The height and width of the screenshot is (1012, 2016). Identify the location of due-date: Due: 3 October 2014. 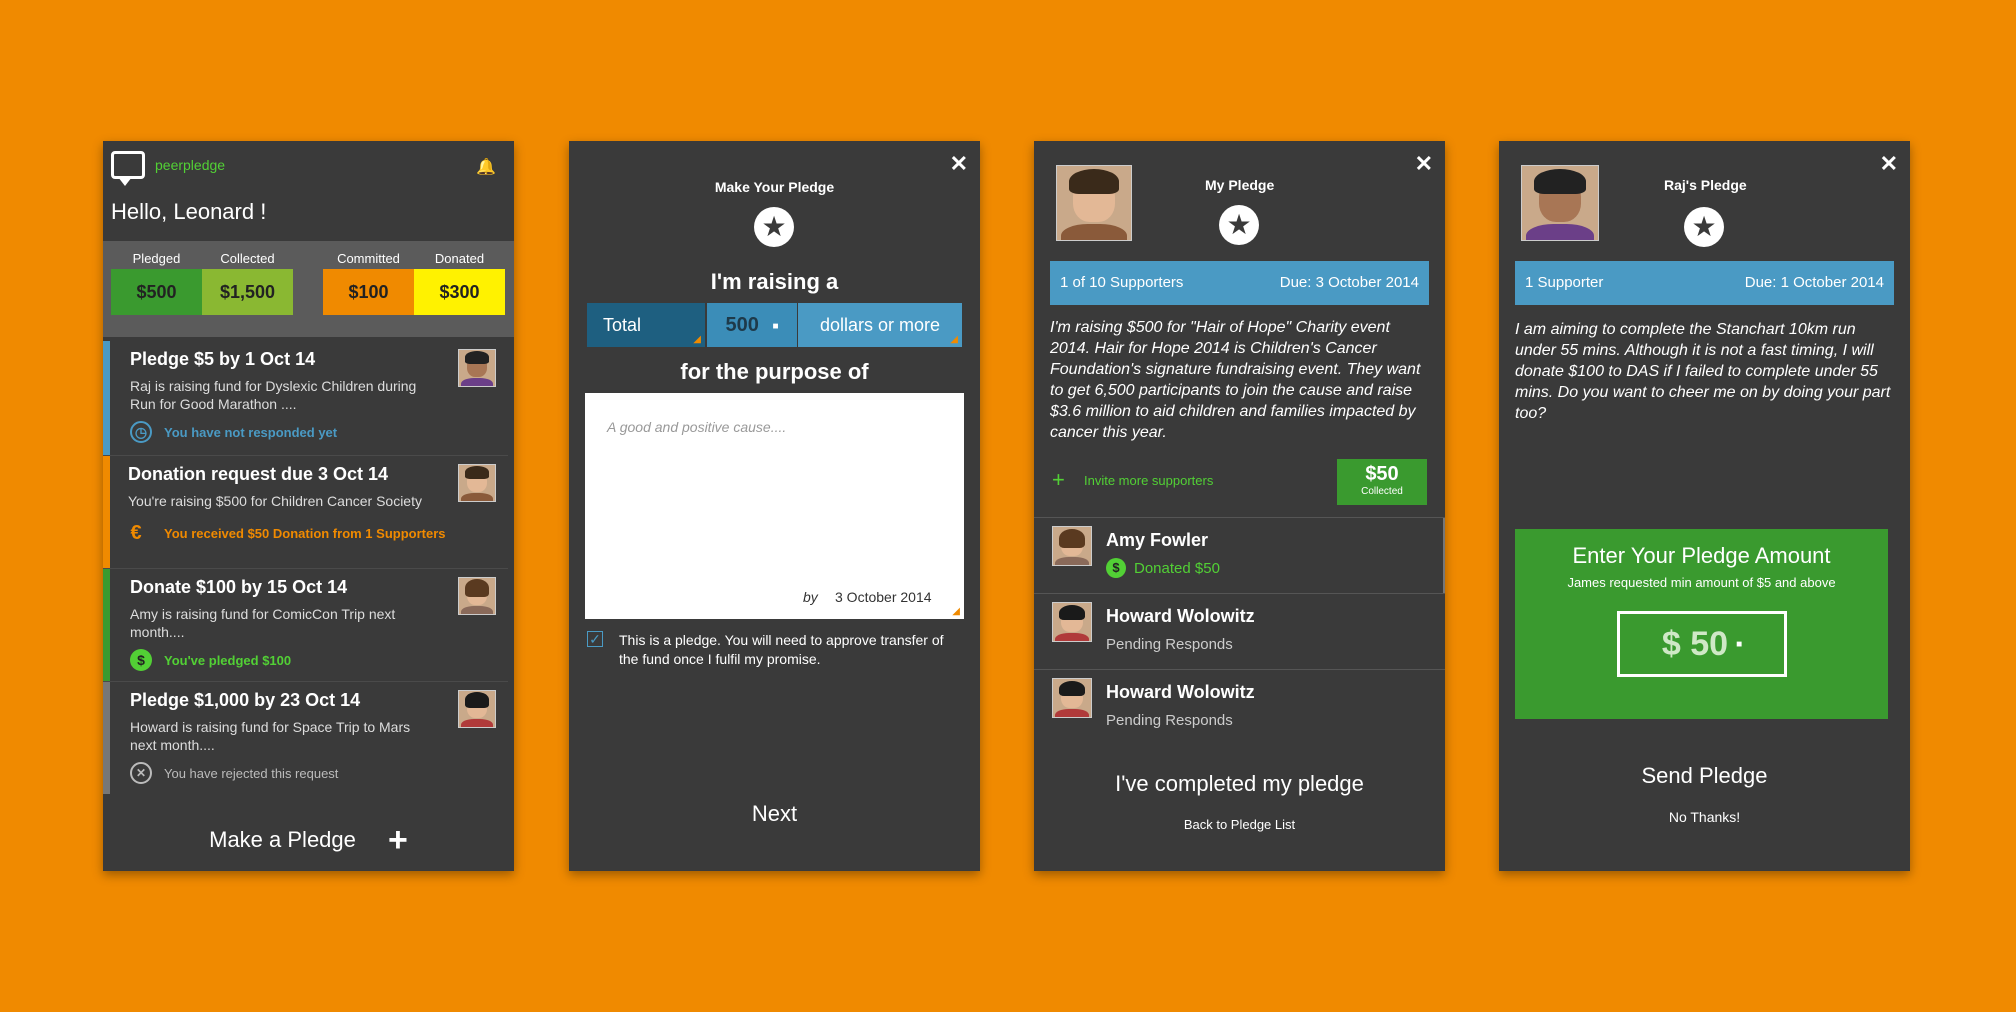
(1349, 282).